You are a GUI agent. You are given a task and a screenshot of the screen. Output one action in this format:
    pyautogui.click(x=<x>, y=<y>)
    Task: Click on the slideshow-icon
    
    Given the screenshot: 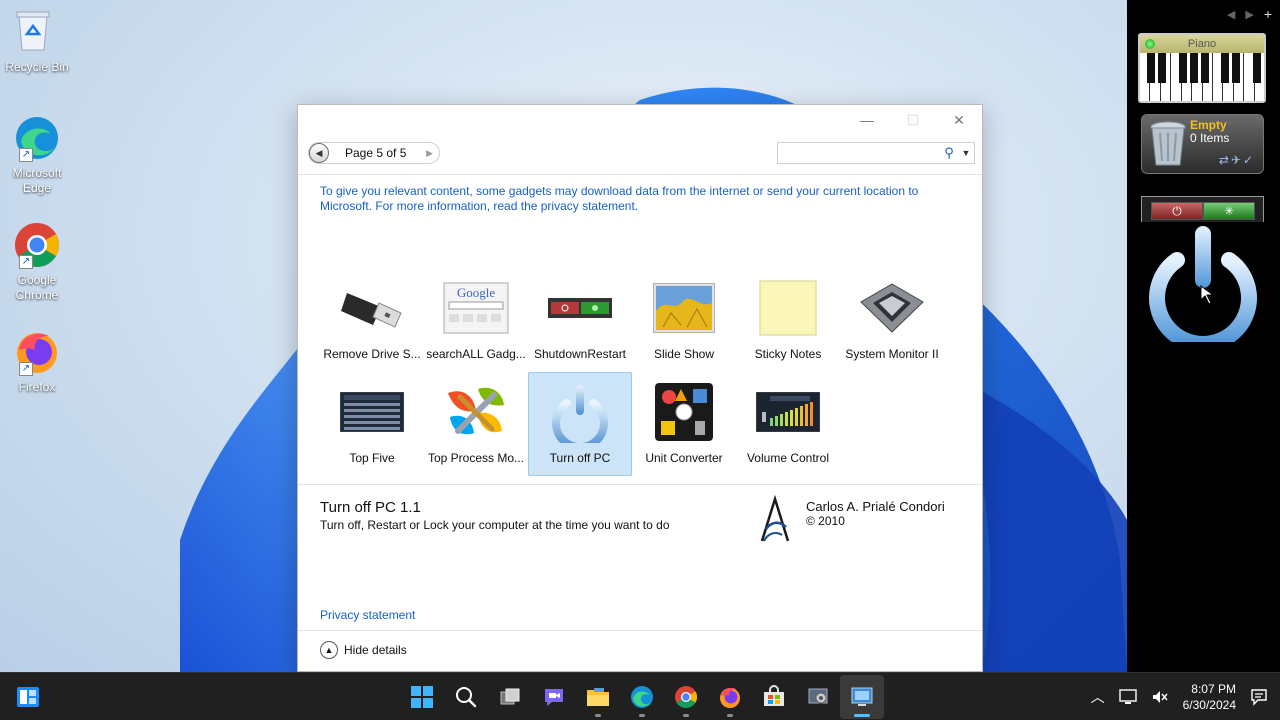 What is the action you would take?
    pyautogui.click(x=684, y=308)
    